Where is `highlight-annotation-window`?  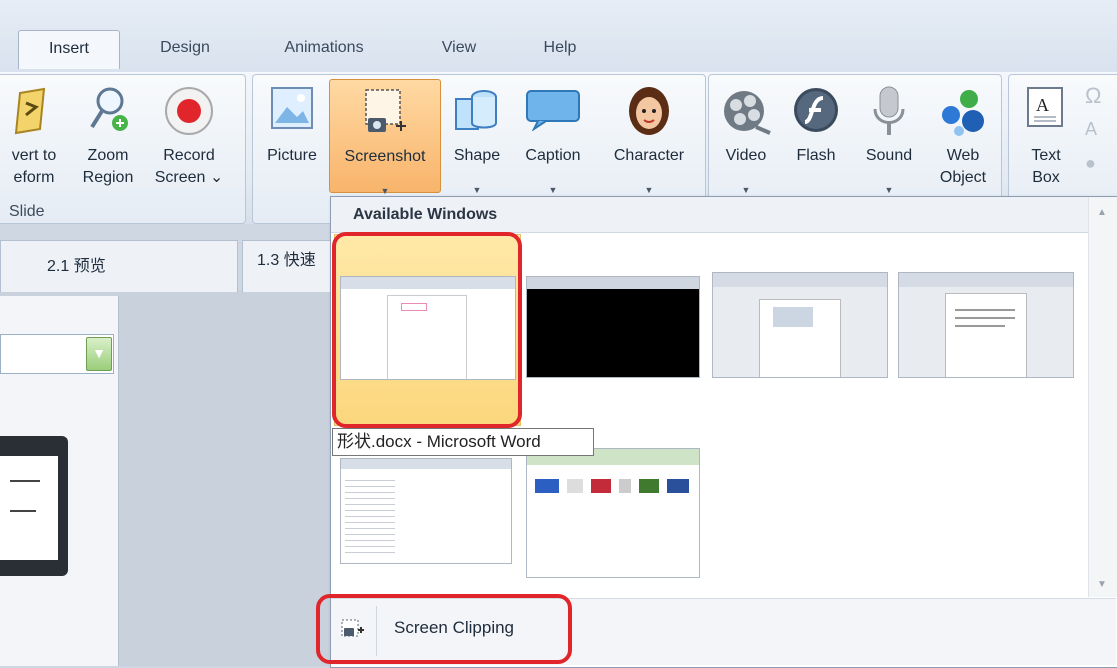 highlight-annotation-window is located at coordinates (427, 330).